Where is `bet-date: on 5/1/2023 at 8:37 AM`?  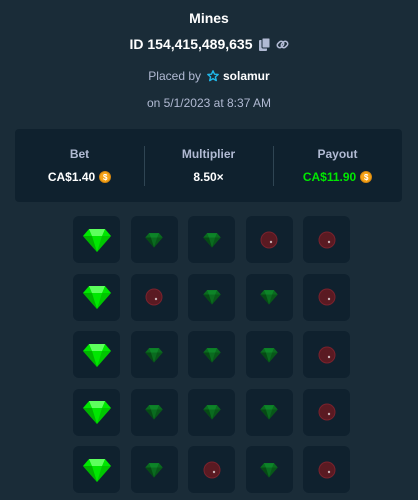
bet-date: on 5/1/2023 at 8:37 AM is located at coordinates (209, 103).